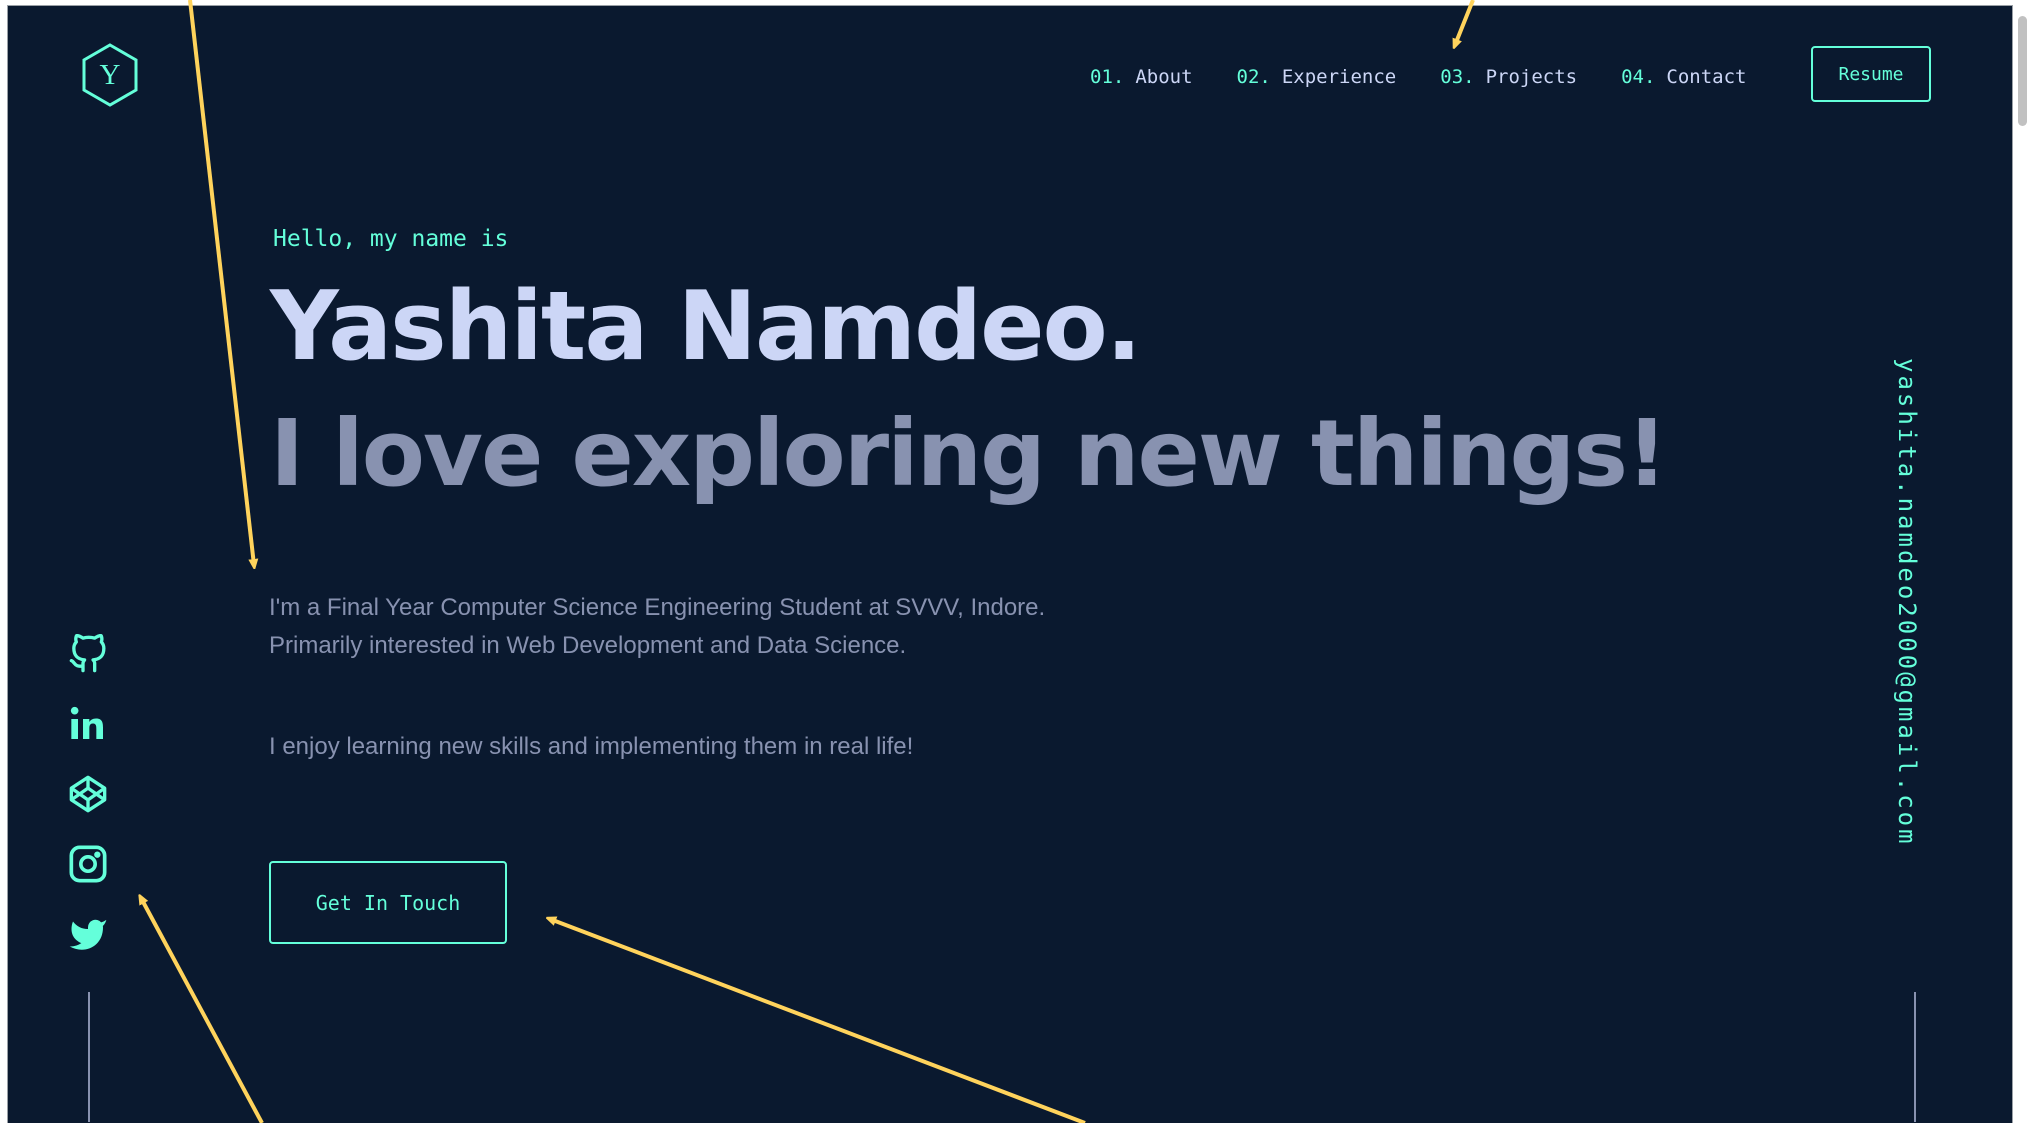 Image resolution: width=2032 pixels, height=1123 pixels. I want to click on social-divider-line, so click(89, 1057).